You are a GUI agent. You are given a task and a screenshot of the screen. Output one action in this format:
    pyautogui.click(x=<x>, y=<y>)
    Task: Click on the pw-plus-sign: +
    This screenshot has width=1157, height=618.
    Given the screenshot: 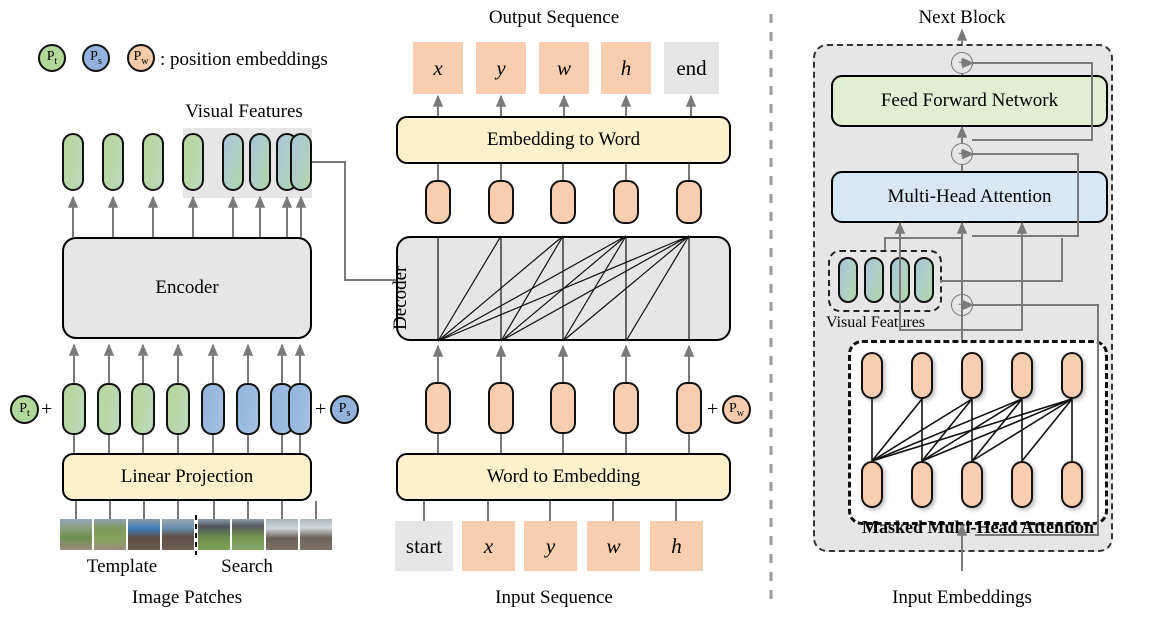 What is the action you would take?
    pyautogui.click(x=713, y=409)
    